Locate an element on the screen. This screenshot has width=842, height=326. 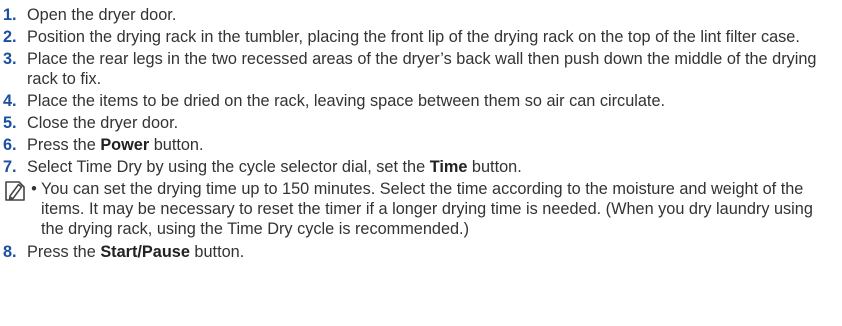
step-number: 3. is located at coordinates (10, 59).